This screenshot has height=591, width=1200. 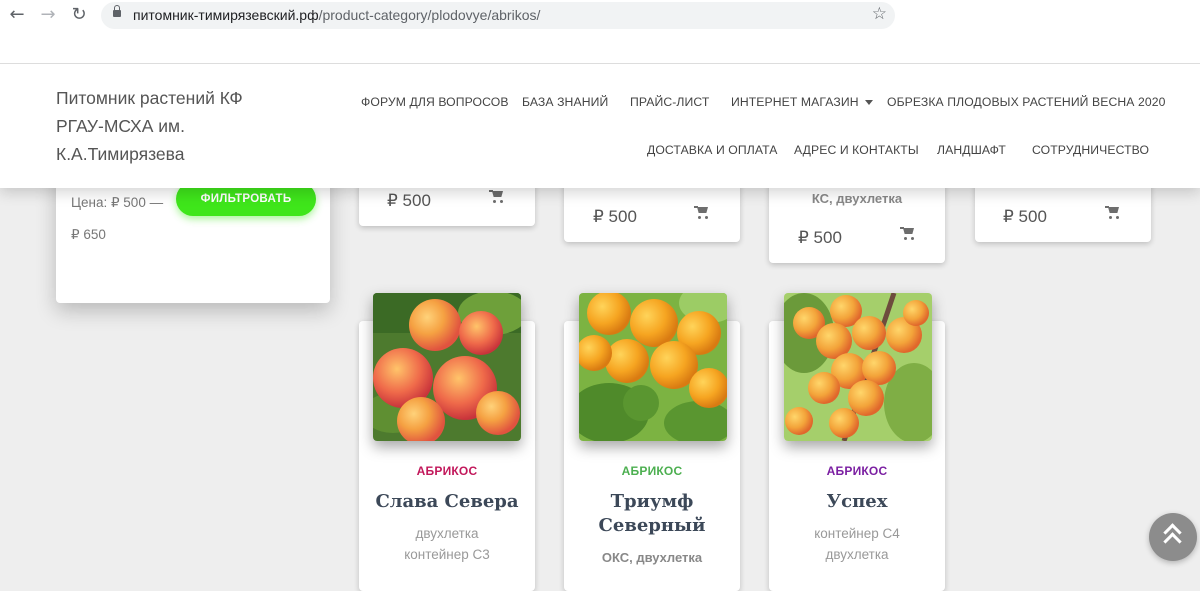 What do you see at coordinates (856, 150) in the screenshot?
I see `nav-contacts: АДРЕС И КОНТАКТЫ` at bounding box center [856, 150].